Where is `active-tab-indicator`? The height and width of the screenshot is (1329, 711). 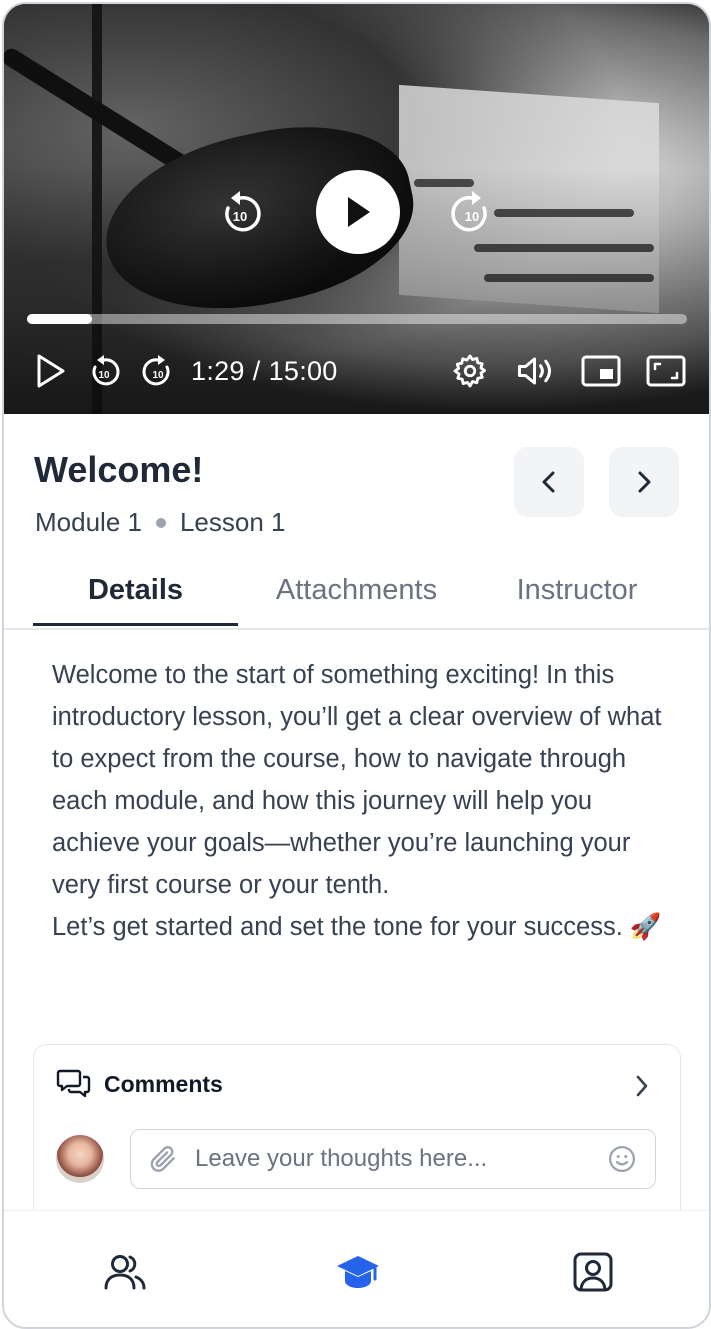
active-tab-indicator is located at coordinates (135, 624).